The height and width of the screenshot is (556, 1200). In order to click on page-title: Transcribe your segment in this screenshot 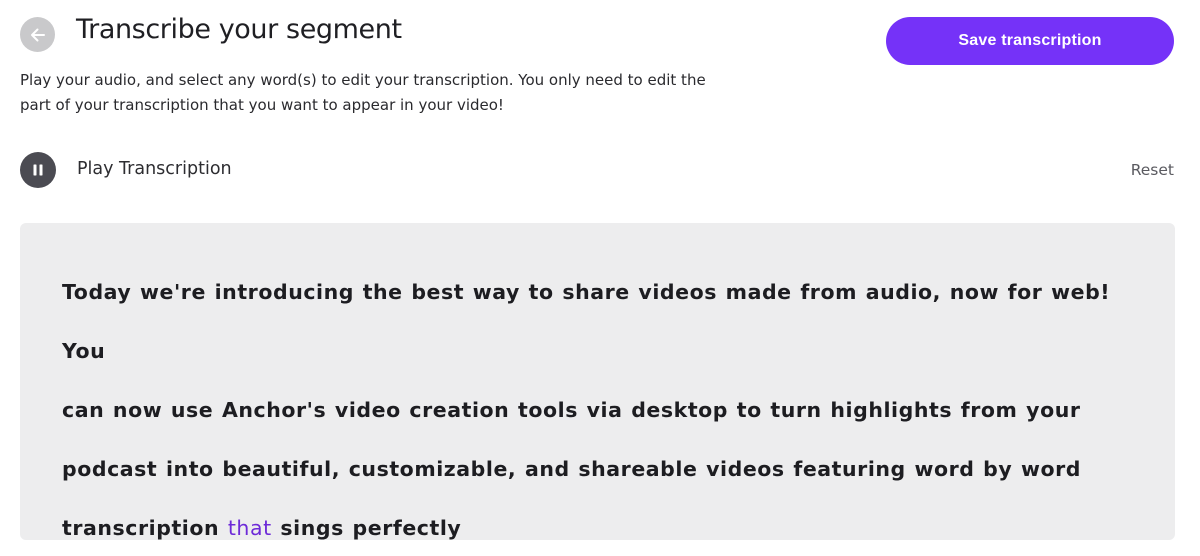, I will do `click(239, 29)`.